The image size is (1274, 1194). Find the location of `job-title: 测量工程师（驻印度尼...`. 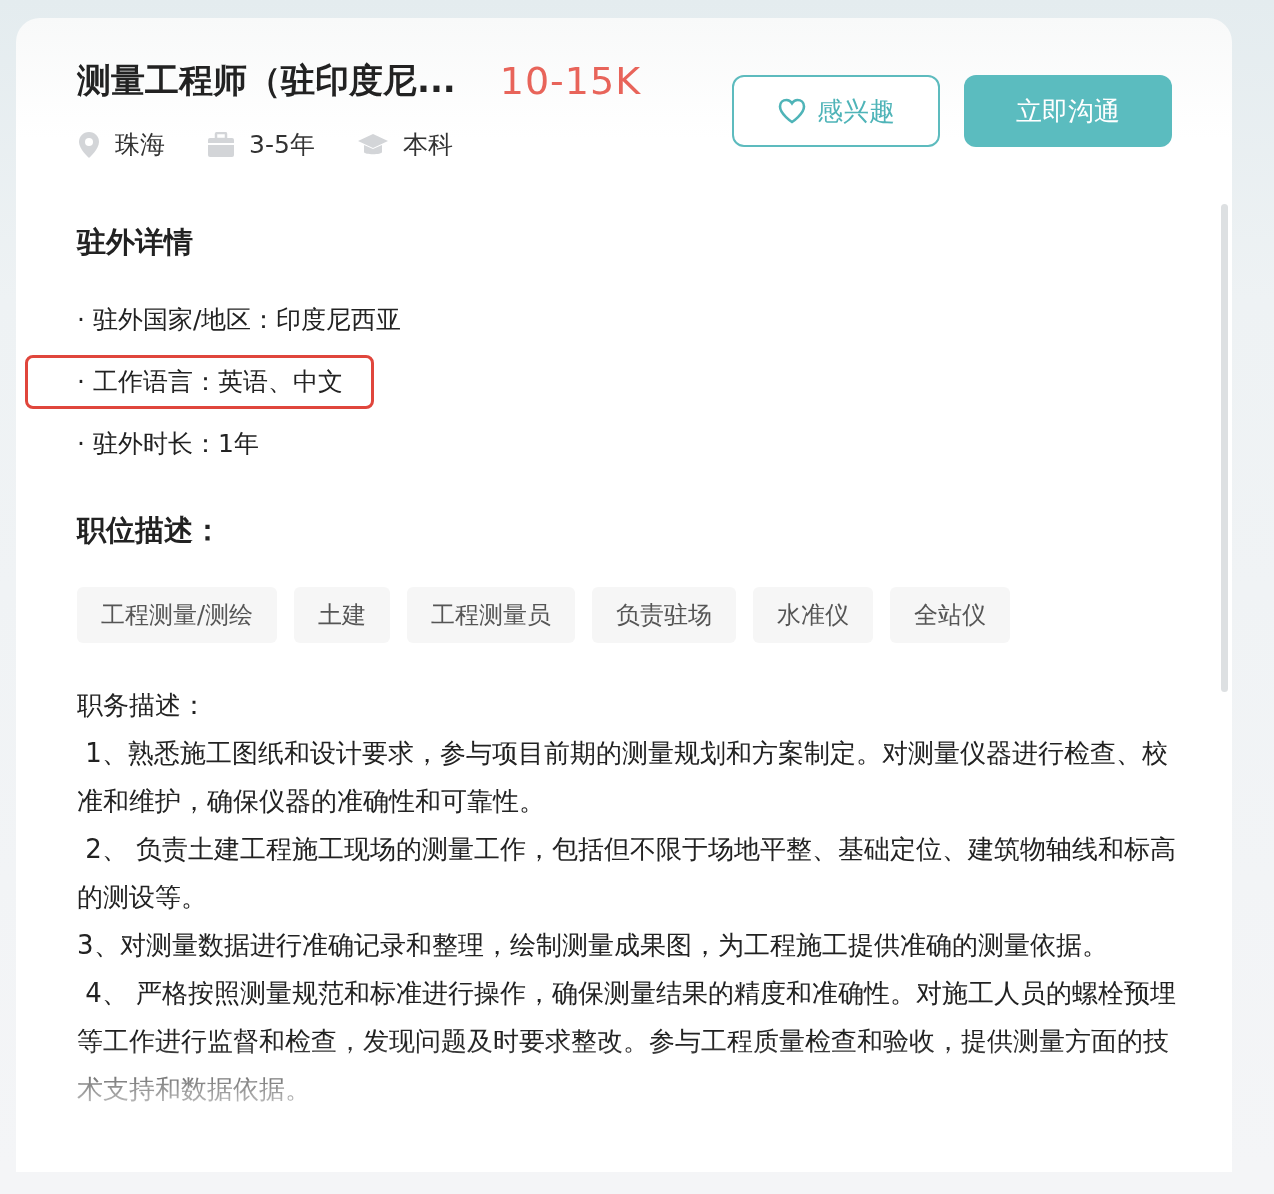

job-title: 测量工程师（驻印度尼... is located at coordinates (266, 80).